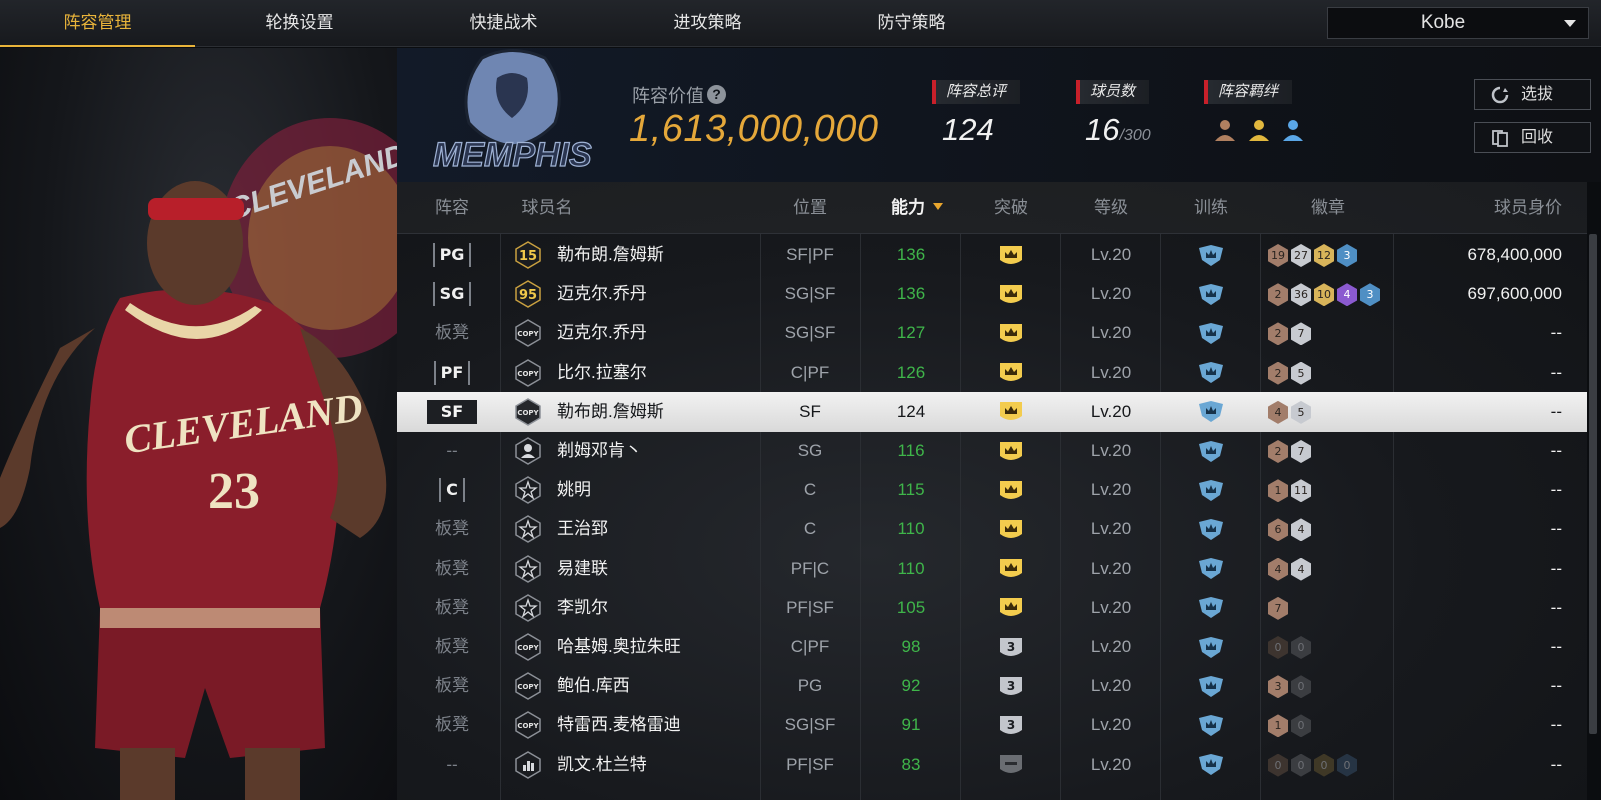 This screenshot has width=1601, height=800. Describe the element at coordinates (1328, 686) in the screenshot. I see `badges-cell: 30` at that location.